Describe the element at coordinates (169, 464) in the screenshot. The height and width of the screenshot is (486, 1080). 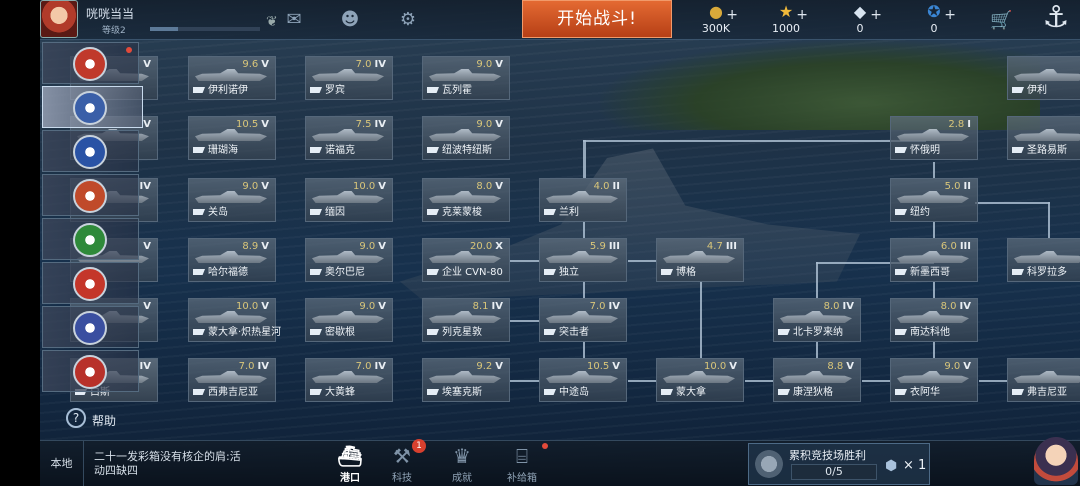
I see `chat-ticker: 二十一发彩箱没有核企的肩:活动四缺四` at that location.